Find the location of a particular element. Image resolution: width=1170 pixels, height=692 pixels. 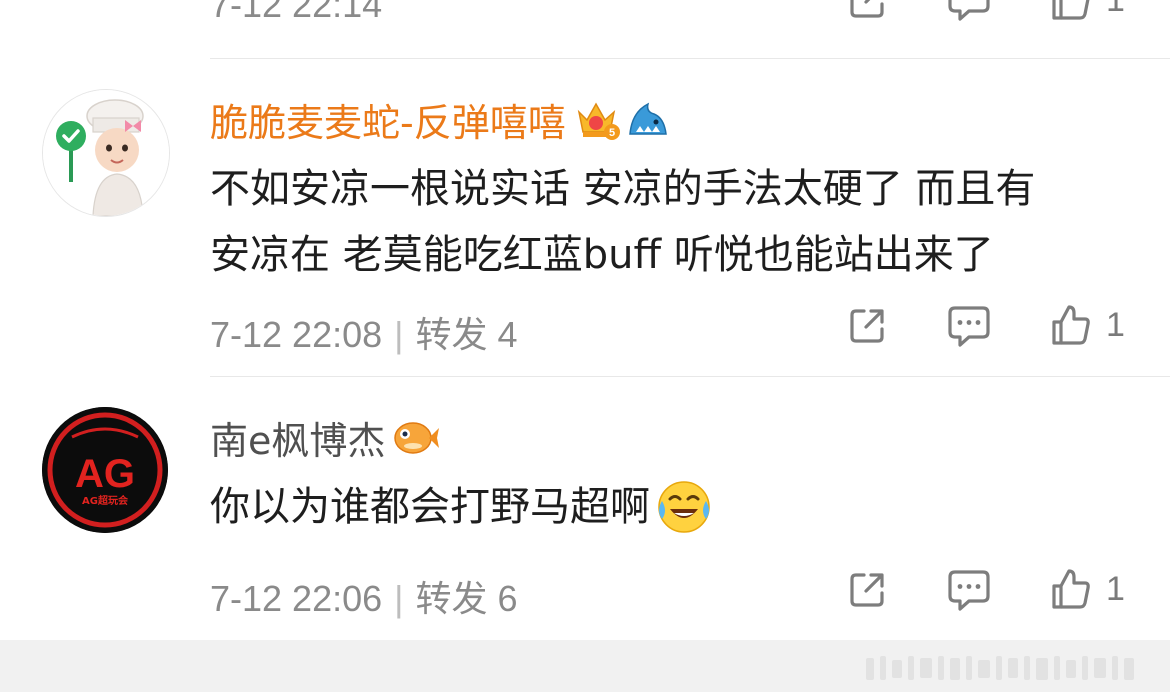

comment-time: 7-12 22:14 is located at coordinates (296, 12).